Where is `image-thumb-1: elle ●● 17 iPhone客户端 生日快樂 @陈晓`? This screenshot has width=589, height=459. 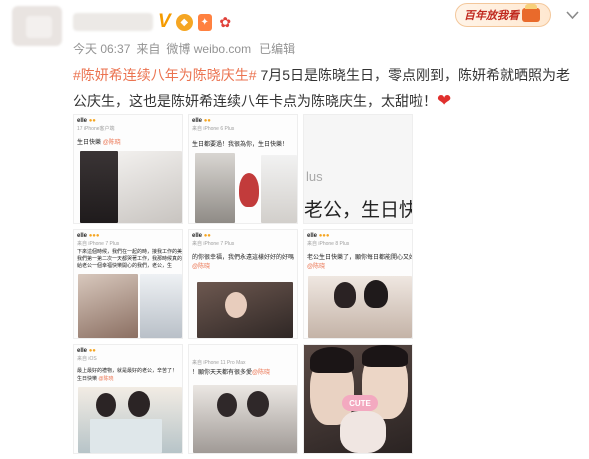 image-thumb-1: elle ●● 17 iPhone客户端 生日快樂 @陈晓 is located at coordinates (128, 169).